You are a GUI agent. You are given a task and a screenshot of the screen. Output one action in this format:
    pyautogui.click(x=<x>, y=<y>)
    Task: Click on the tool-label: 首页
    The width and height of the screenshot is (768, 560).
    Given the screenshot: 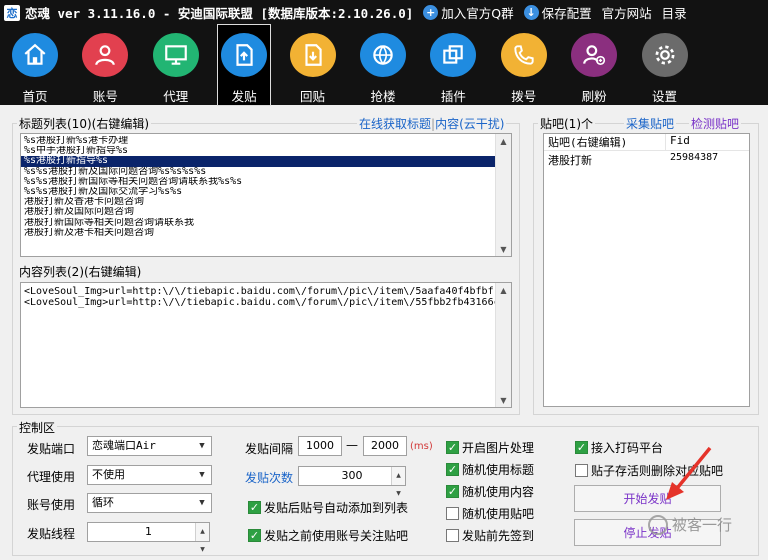 What is the action you would take?
    pyautogui.click(x=35, y=96)
    